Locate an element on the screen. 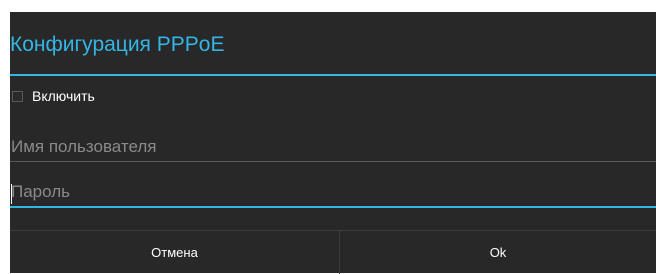 This screenshot has height=274, width=656. ok-button: Ok is located at coordinates (498, 252).